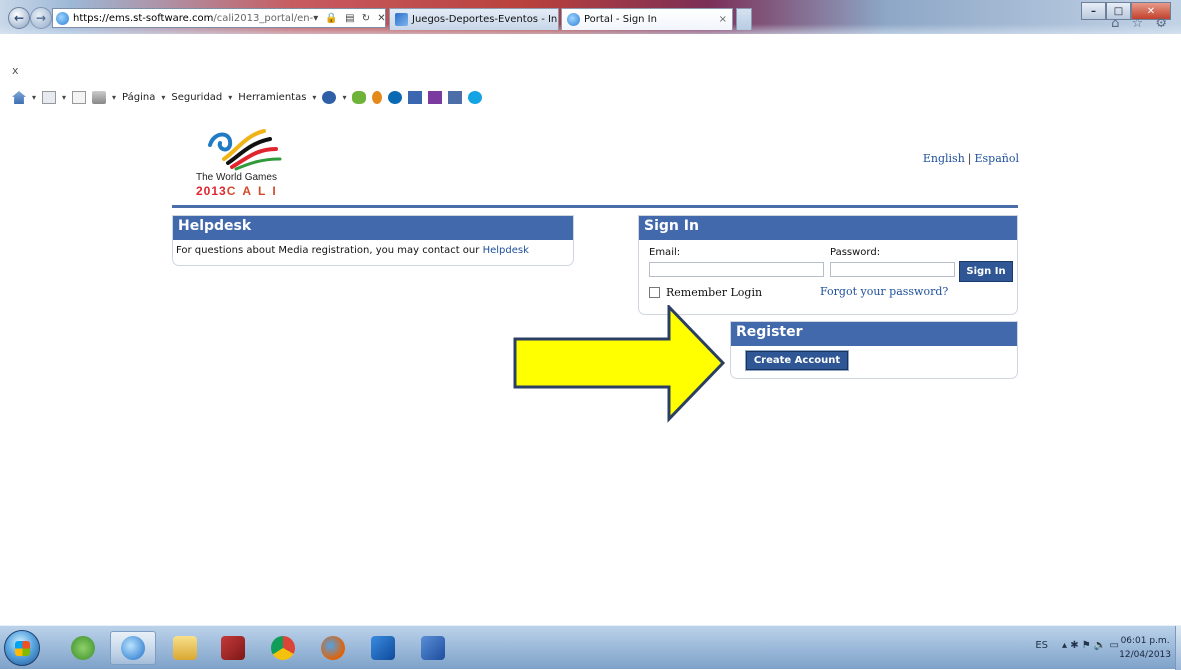 This screenshot has height=670, width=1181. What do you see at coordinates (1145, 648) in the screenshot?
I see `taskbar-clock: 06:01 p.m. 12/04/2013` at bounding box center [1145, 648].